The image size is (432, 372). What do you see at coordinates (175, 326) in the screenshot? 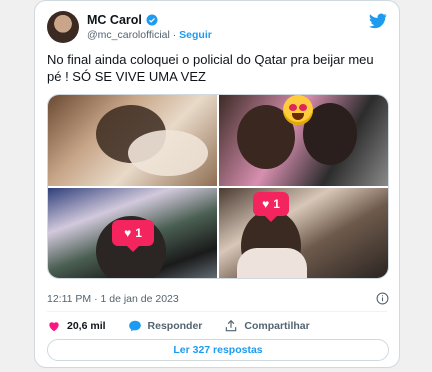
I see `reply-label: Responder` at bounding box center [175, 326].